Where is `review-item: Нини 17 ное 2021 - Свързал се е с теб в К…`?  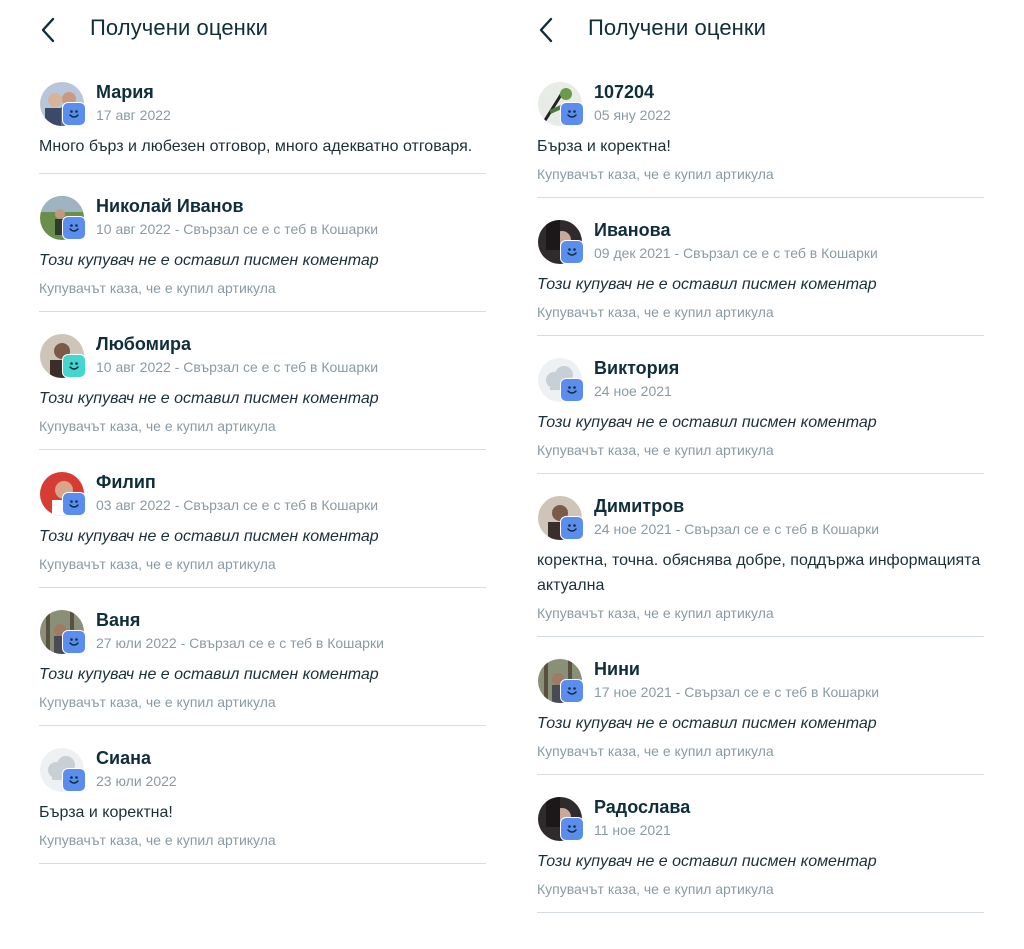 review-item: Нини 17 ное 2021 - Свързал се е с теб в К… is located at coordinates (760, 716).